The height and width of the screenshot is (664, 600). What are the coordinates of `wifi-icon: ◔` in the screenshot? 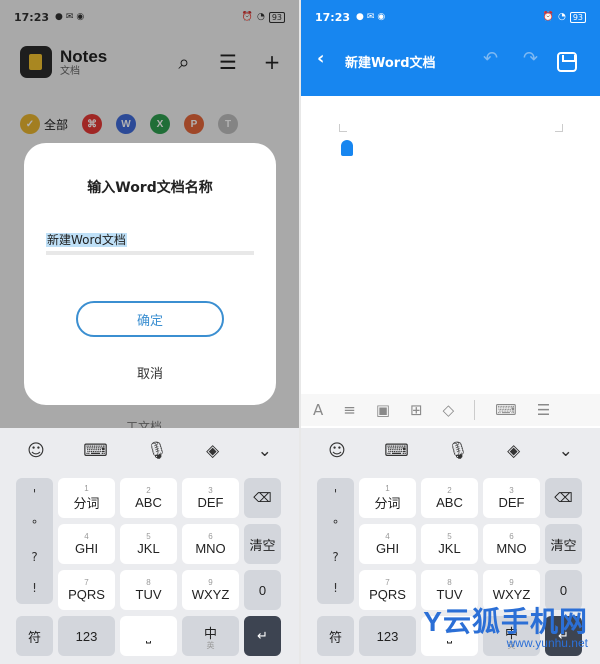 It's located at (561, 17).